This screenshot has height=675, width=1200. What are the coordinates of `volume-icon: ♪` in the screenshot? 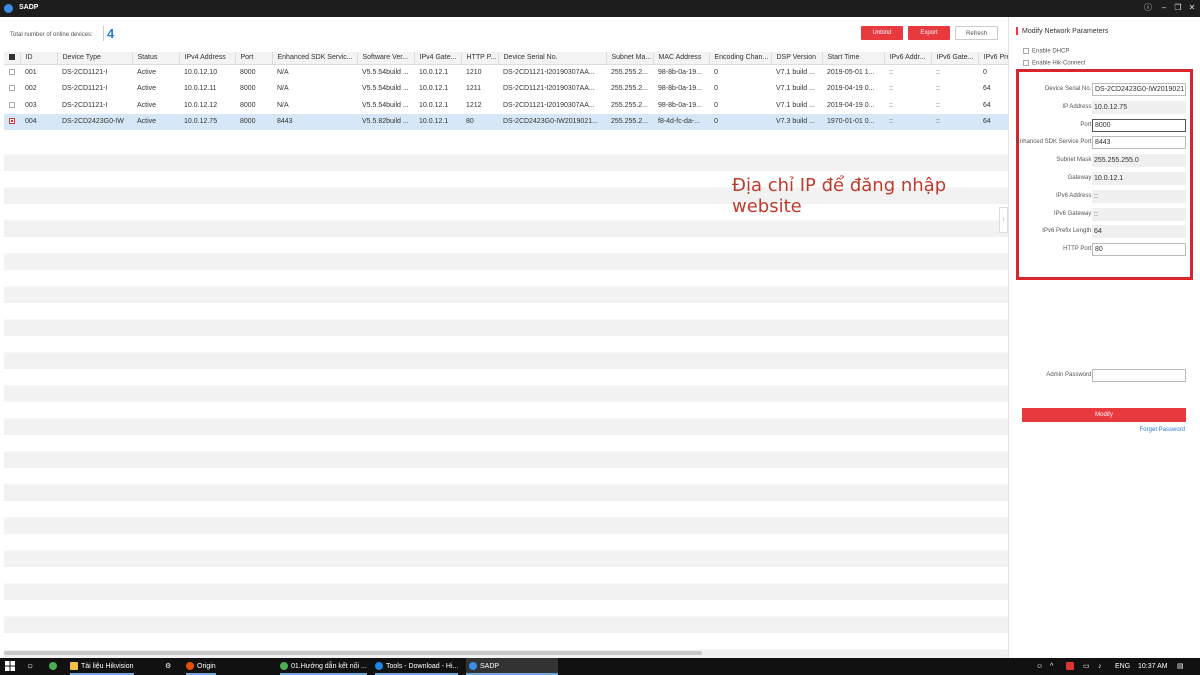 It's located at (1100, 666).